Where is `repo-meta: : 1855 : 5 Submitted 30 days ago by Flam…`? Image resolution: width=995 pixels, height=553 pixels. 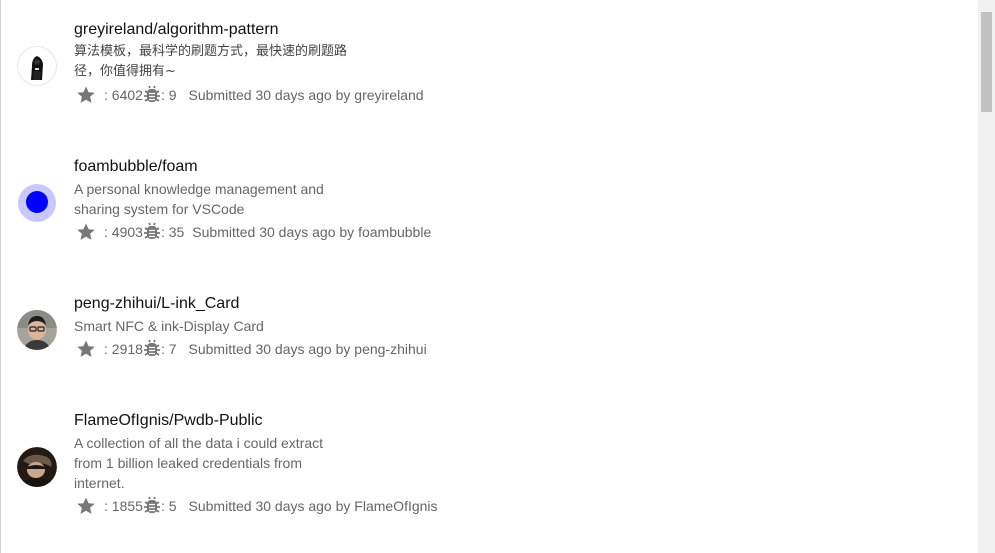 repo-meta: : 1855 : 5 Submitted 30 days ago by Flam… is located at coordinates (284, 506).